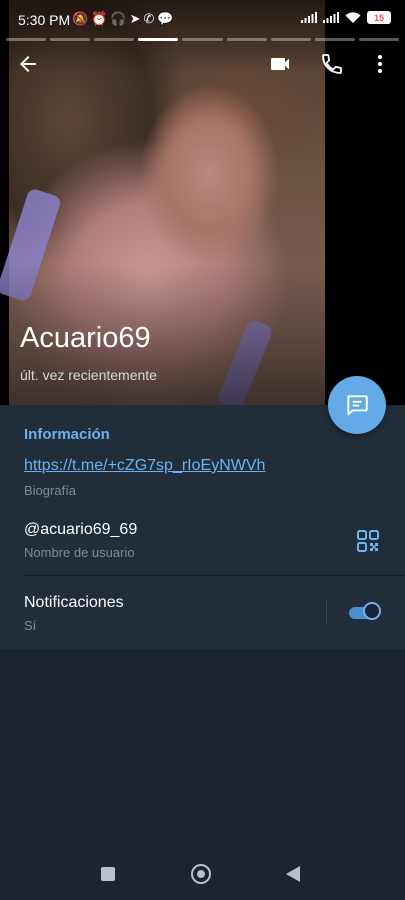 This screenshot has width=405, height=900. What do you see at coordinates (150, 18) in the screenshot?
I see `whatsapp-icon: ✆` at bounding box center [150, 18].